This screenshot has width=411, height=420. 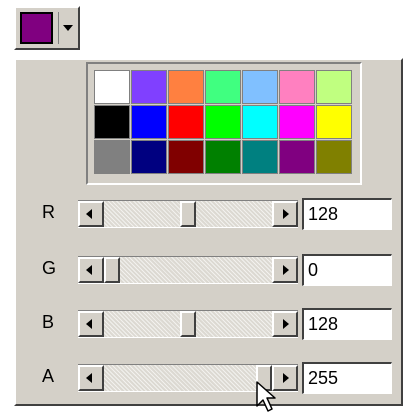 I want to click on color-picker-button, so click(x=47, y=28).